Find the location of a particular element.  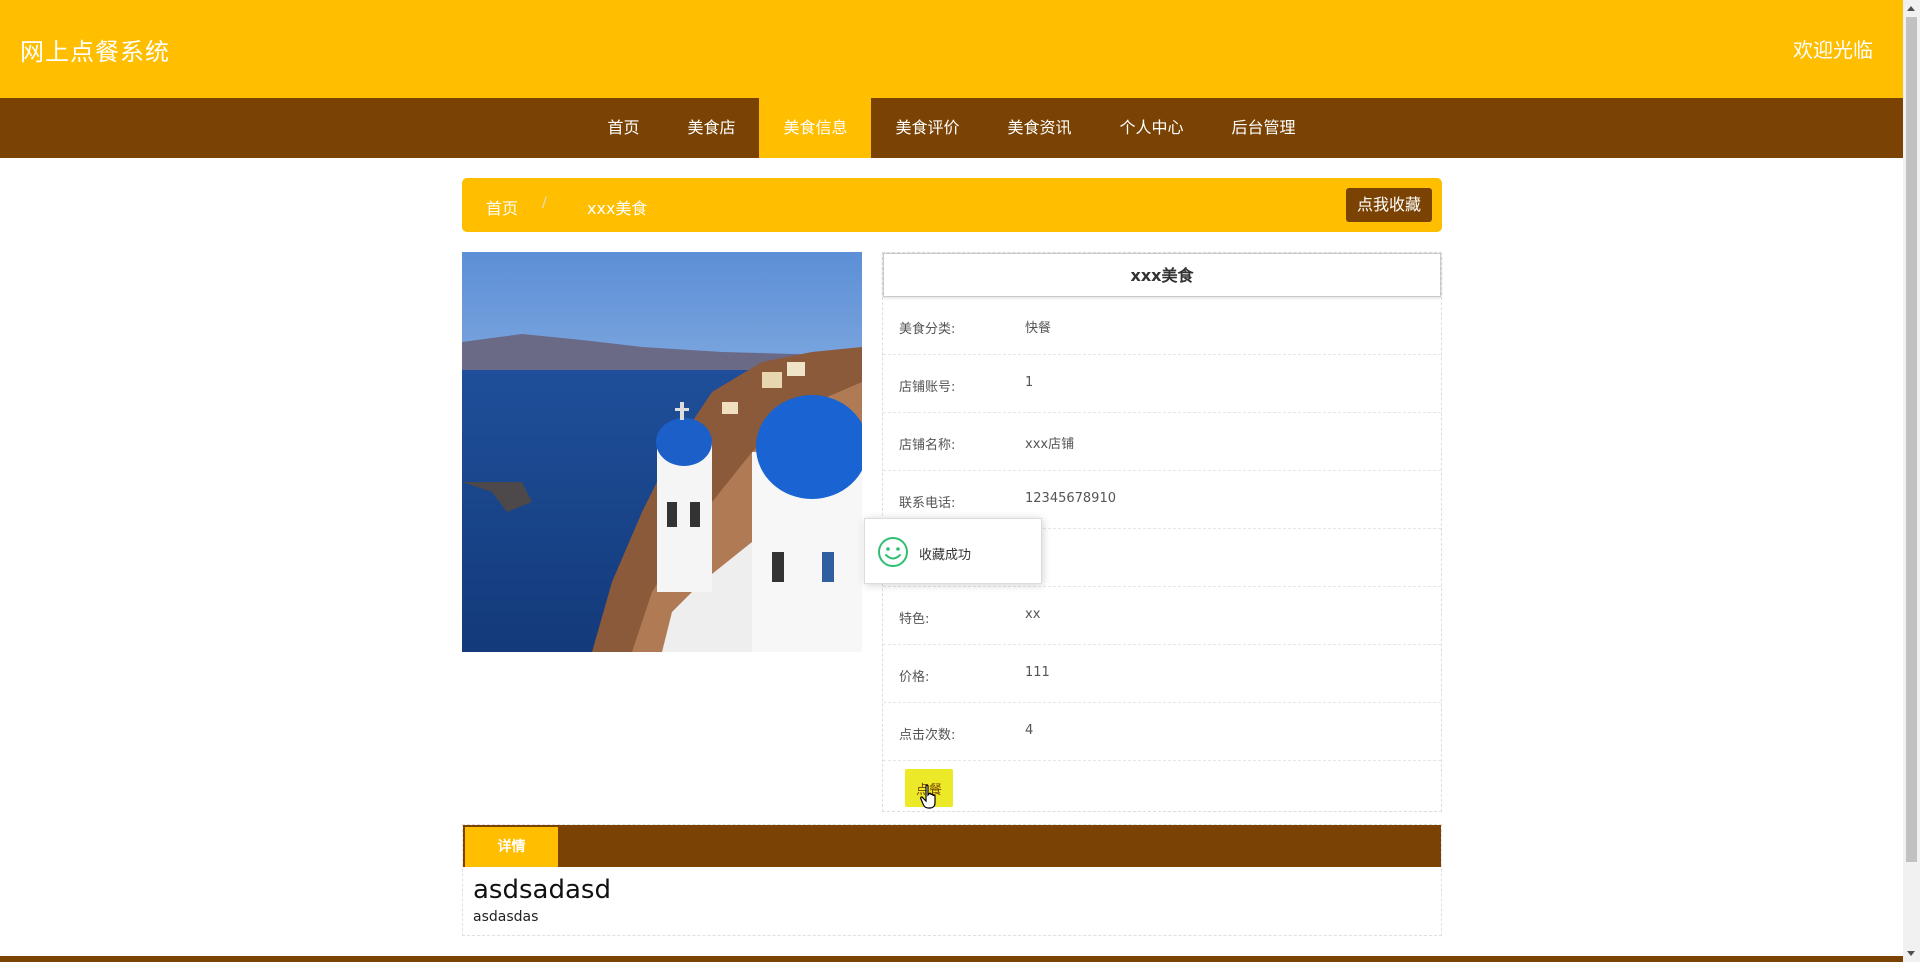

top-header: 网上点餐系统 欢迎光临 is located at coordinates (951, 49).